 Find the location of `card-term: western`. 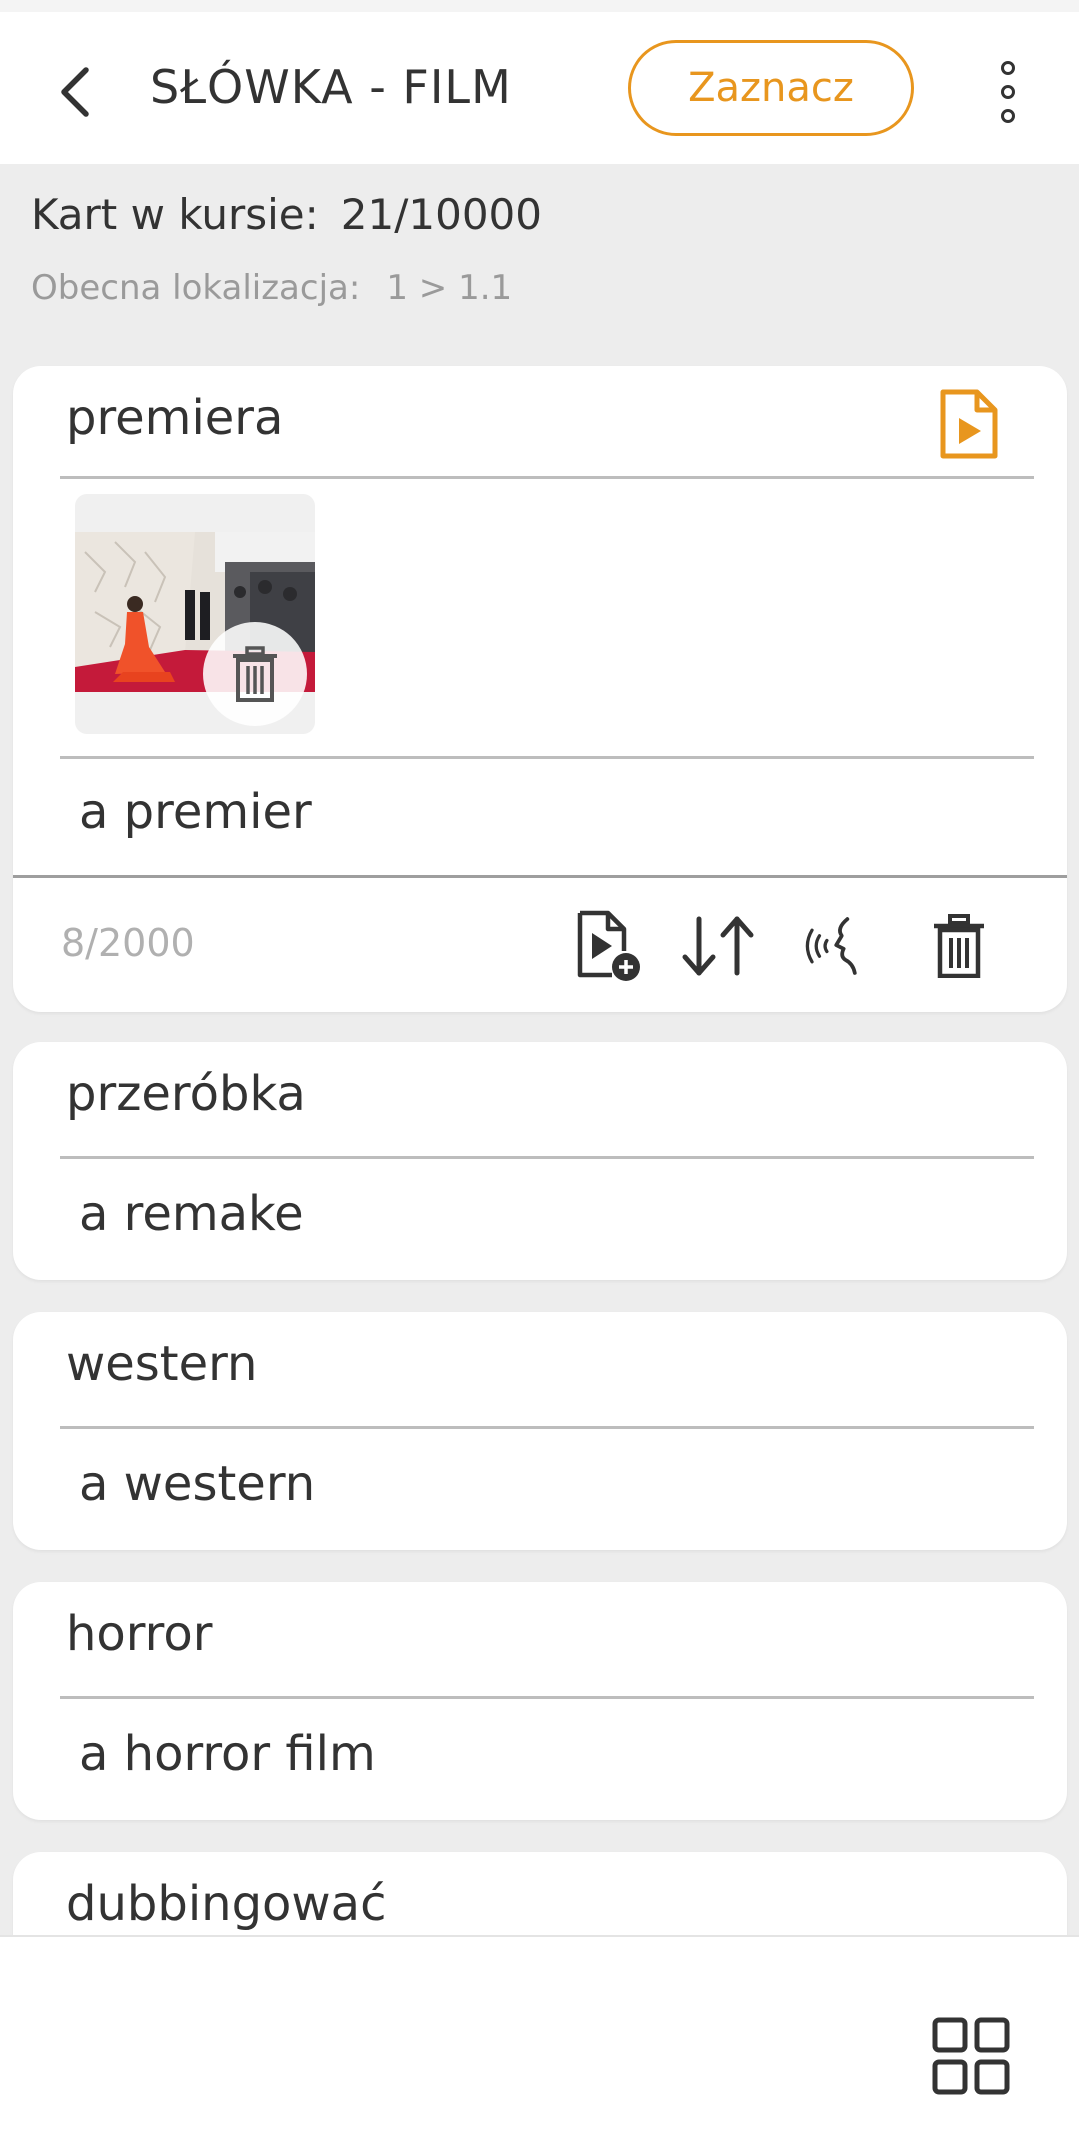

card-term: western is located at coordinates (161, 1364).